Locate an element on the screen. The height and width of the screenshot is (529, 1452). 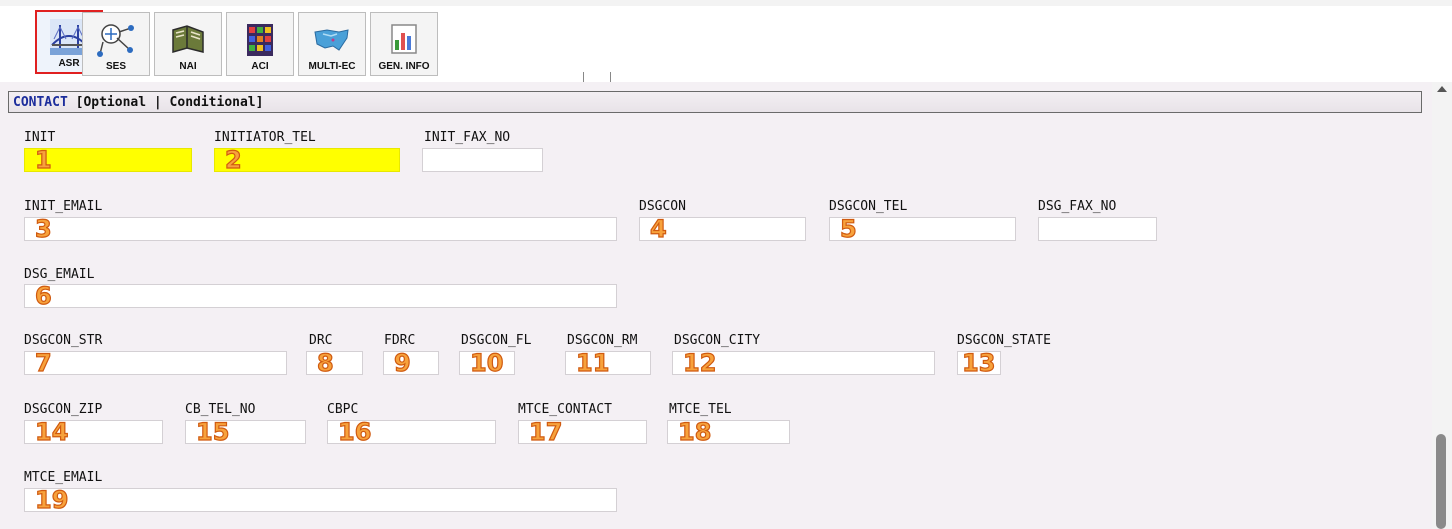
dsgcon-city-label: DSGCON_CITY is located at coordinates (717, 340).